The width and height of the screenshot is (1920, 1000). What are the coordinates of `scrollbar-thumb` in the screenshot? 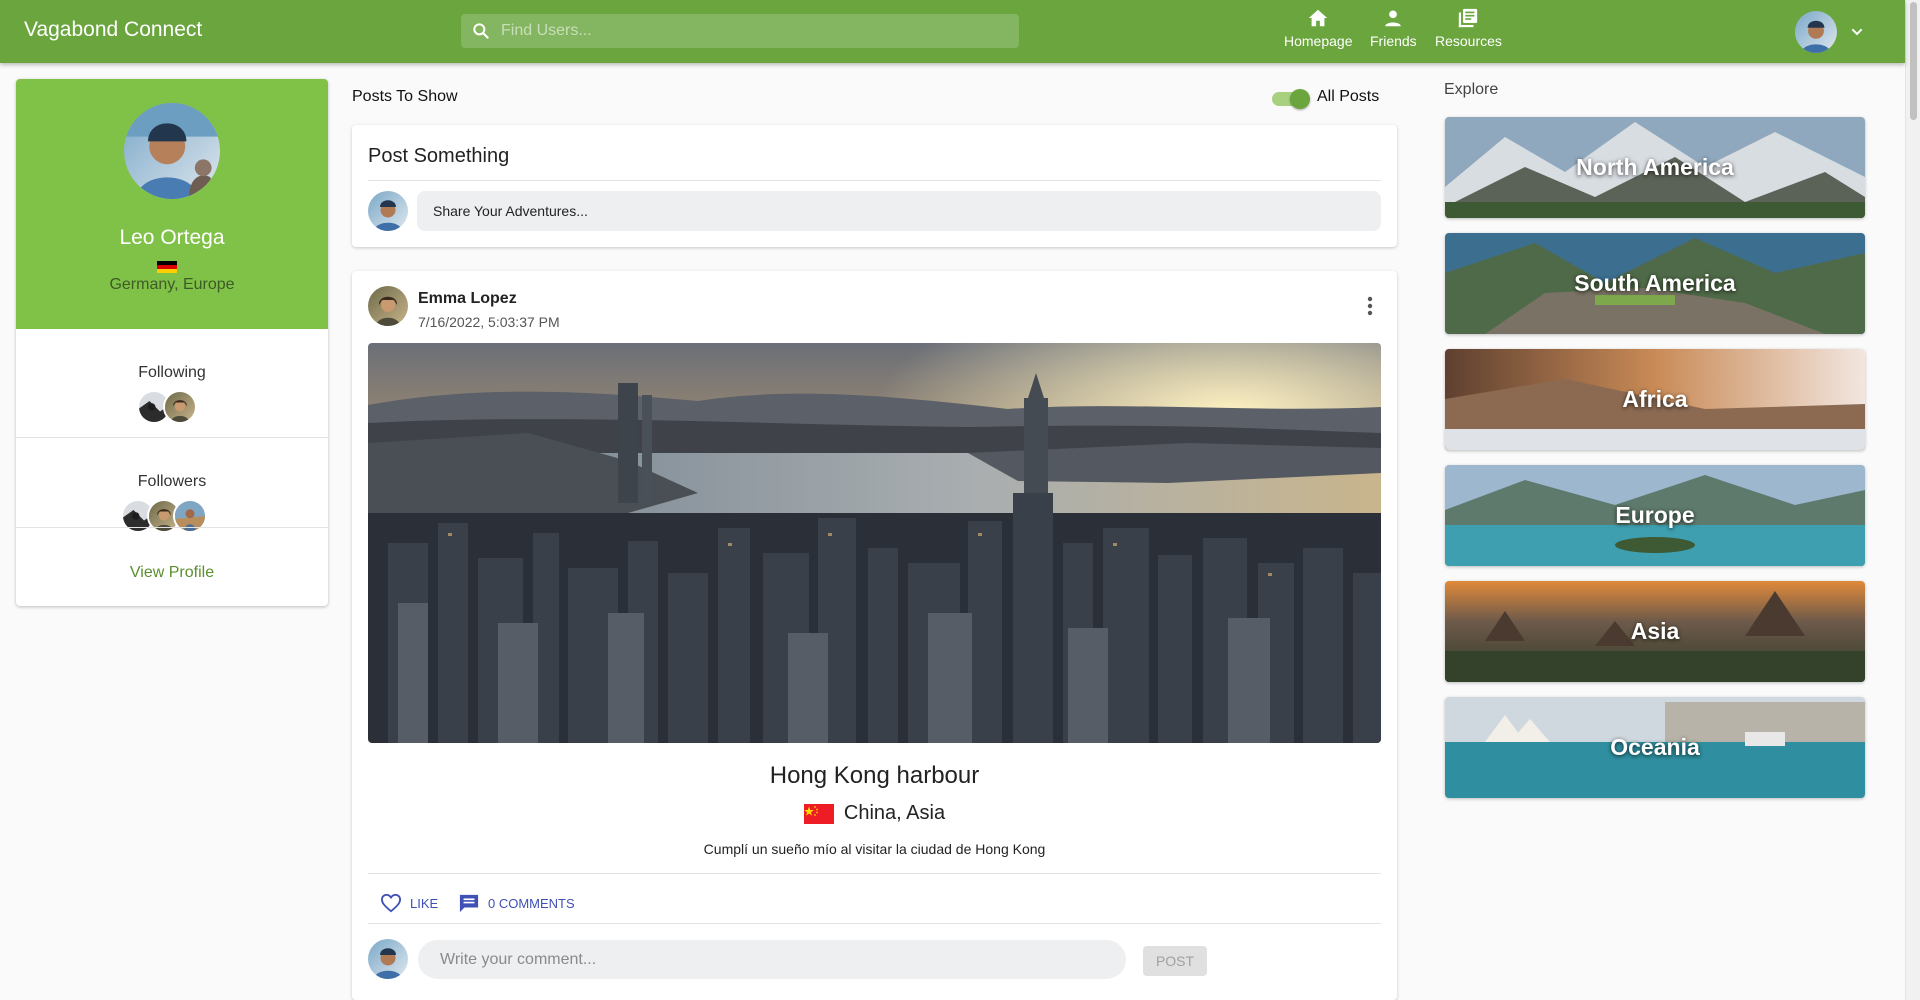 It's located at (1913, 61).